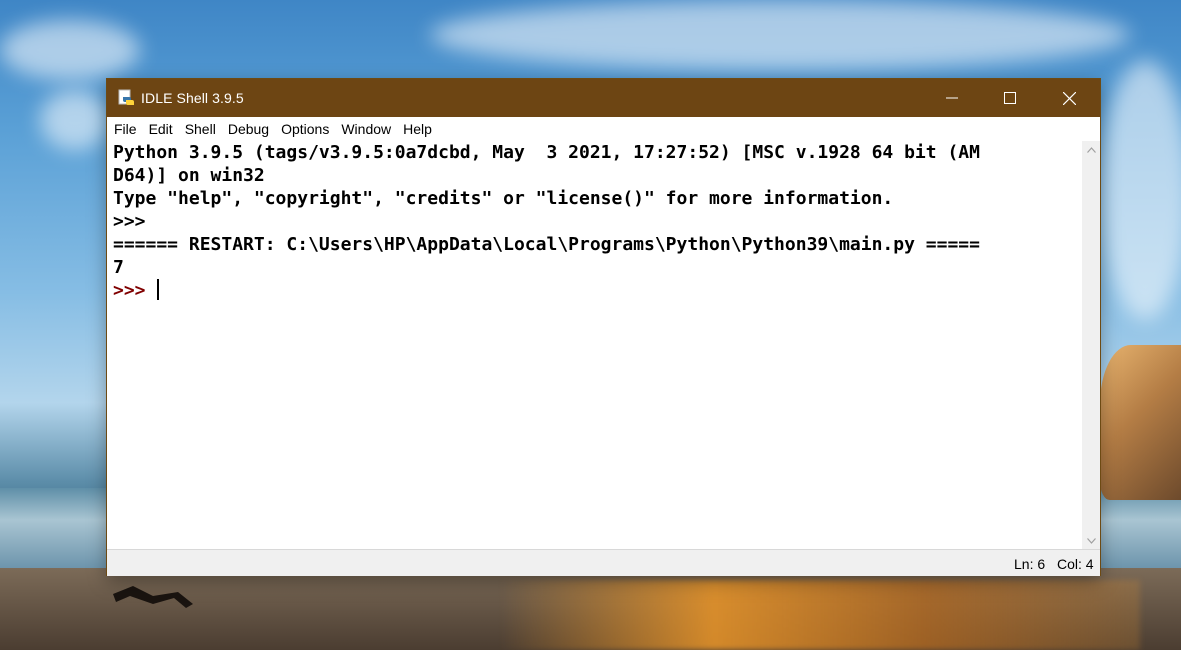  What do you see at coordinates (161, 129) in the screenshot?
I see `menu-edit: Edit` at bounding box center [161, 129].